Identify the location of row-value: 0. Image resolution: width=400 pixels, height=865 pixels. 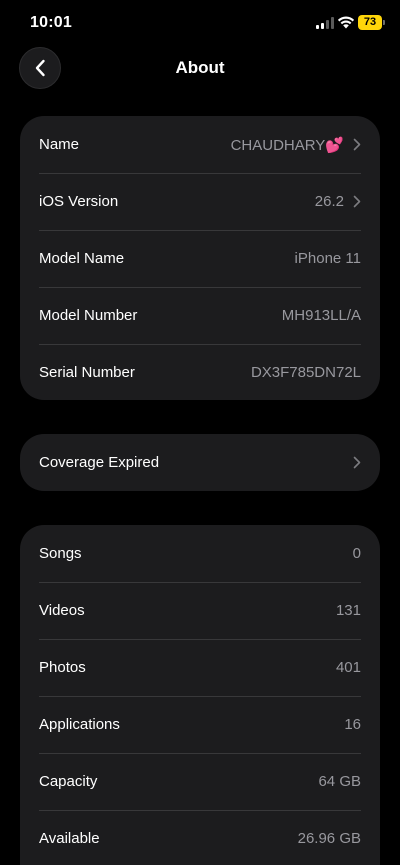
(356, 553).